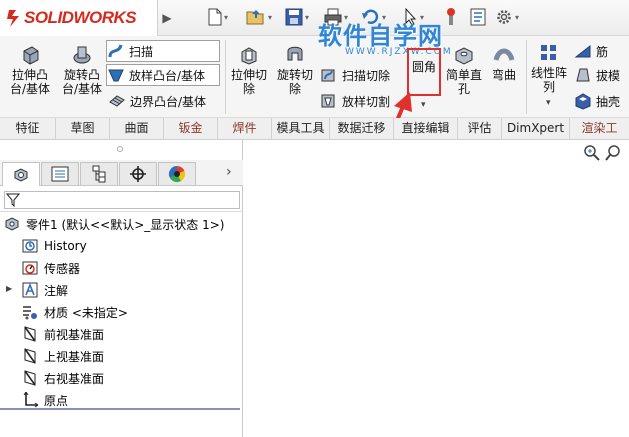  I want to click on revolve-cut-button: 旋转切除, so click(295, 70).